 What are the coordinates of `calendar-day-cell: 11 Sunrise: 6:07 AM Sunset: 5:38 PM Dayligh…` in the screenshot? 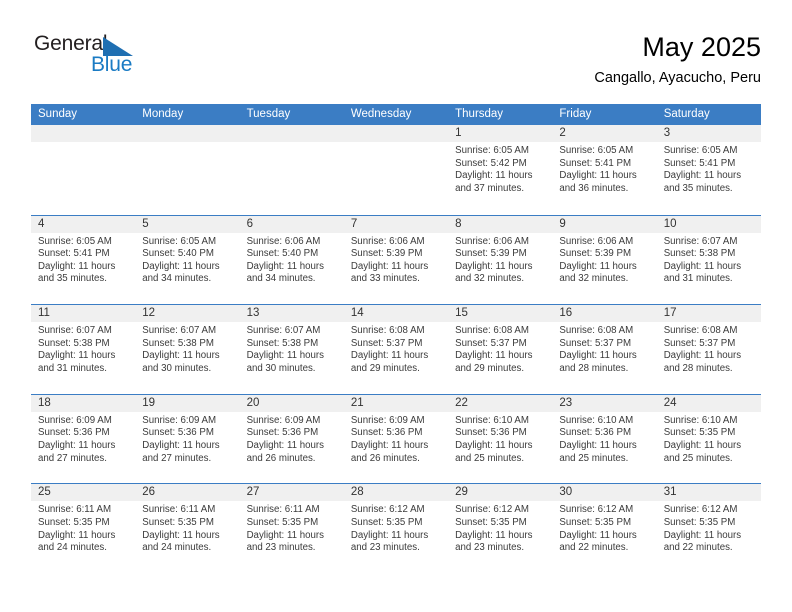 It's located at (83, 349).